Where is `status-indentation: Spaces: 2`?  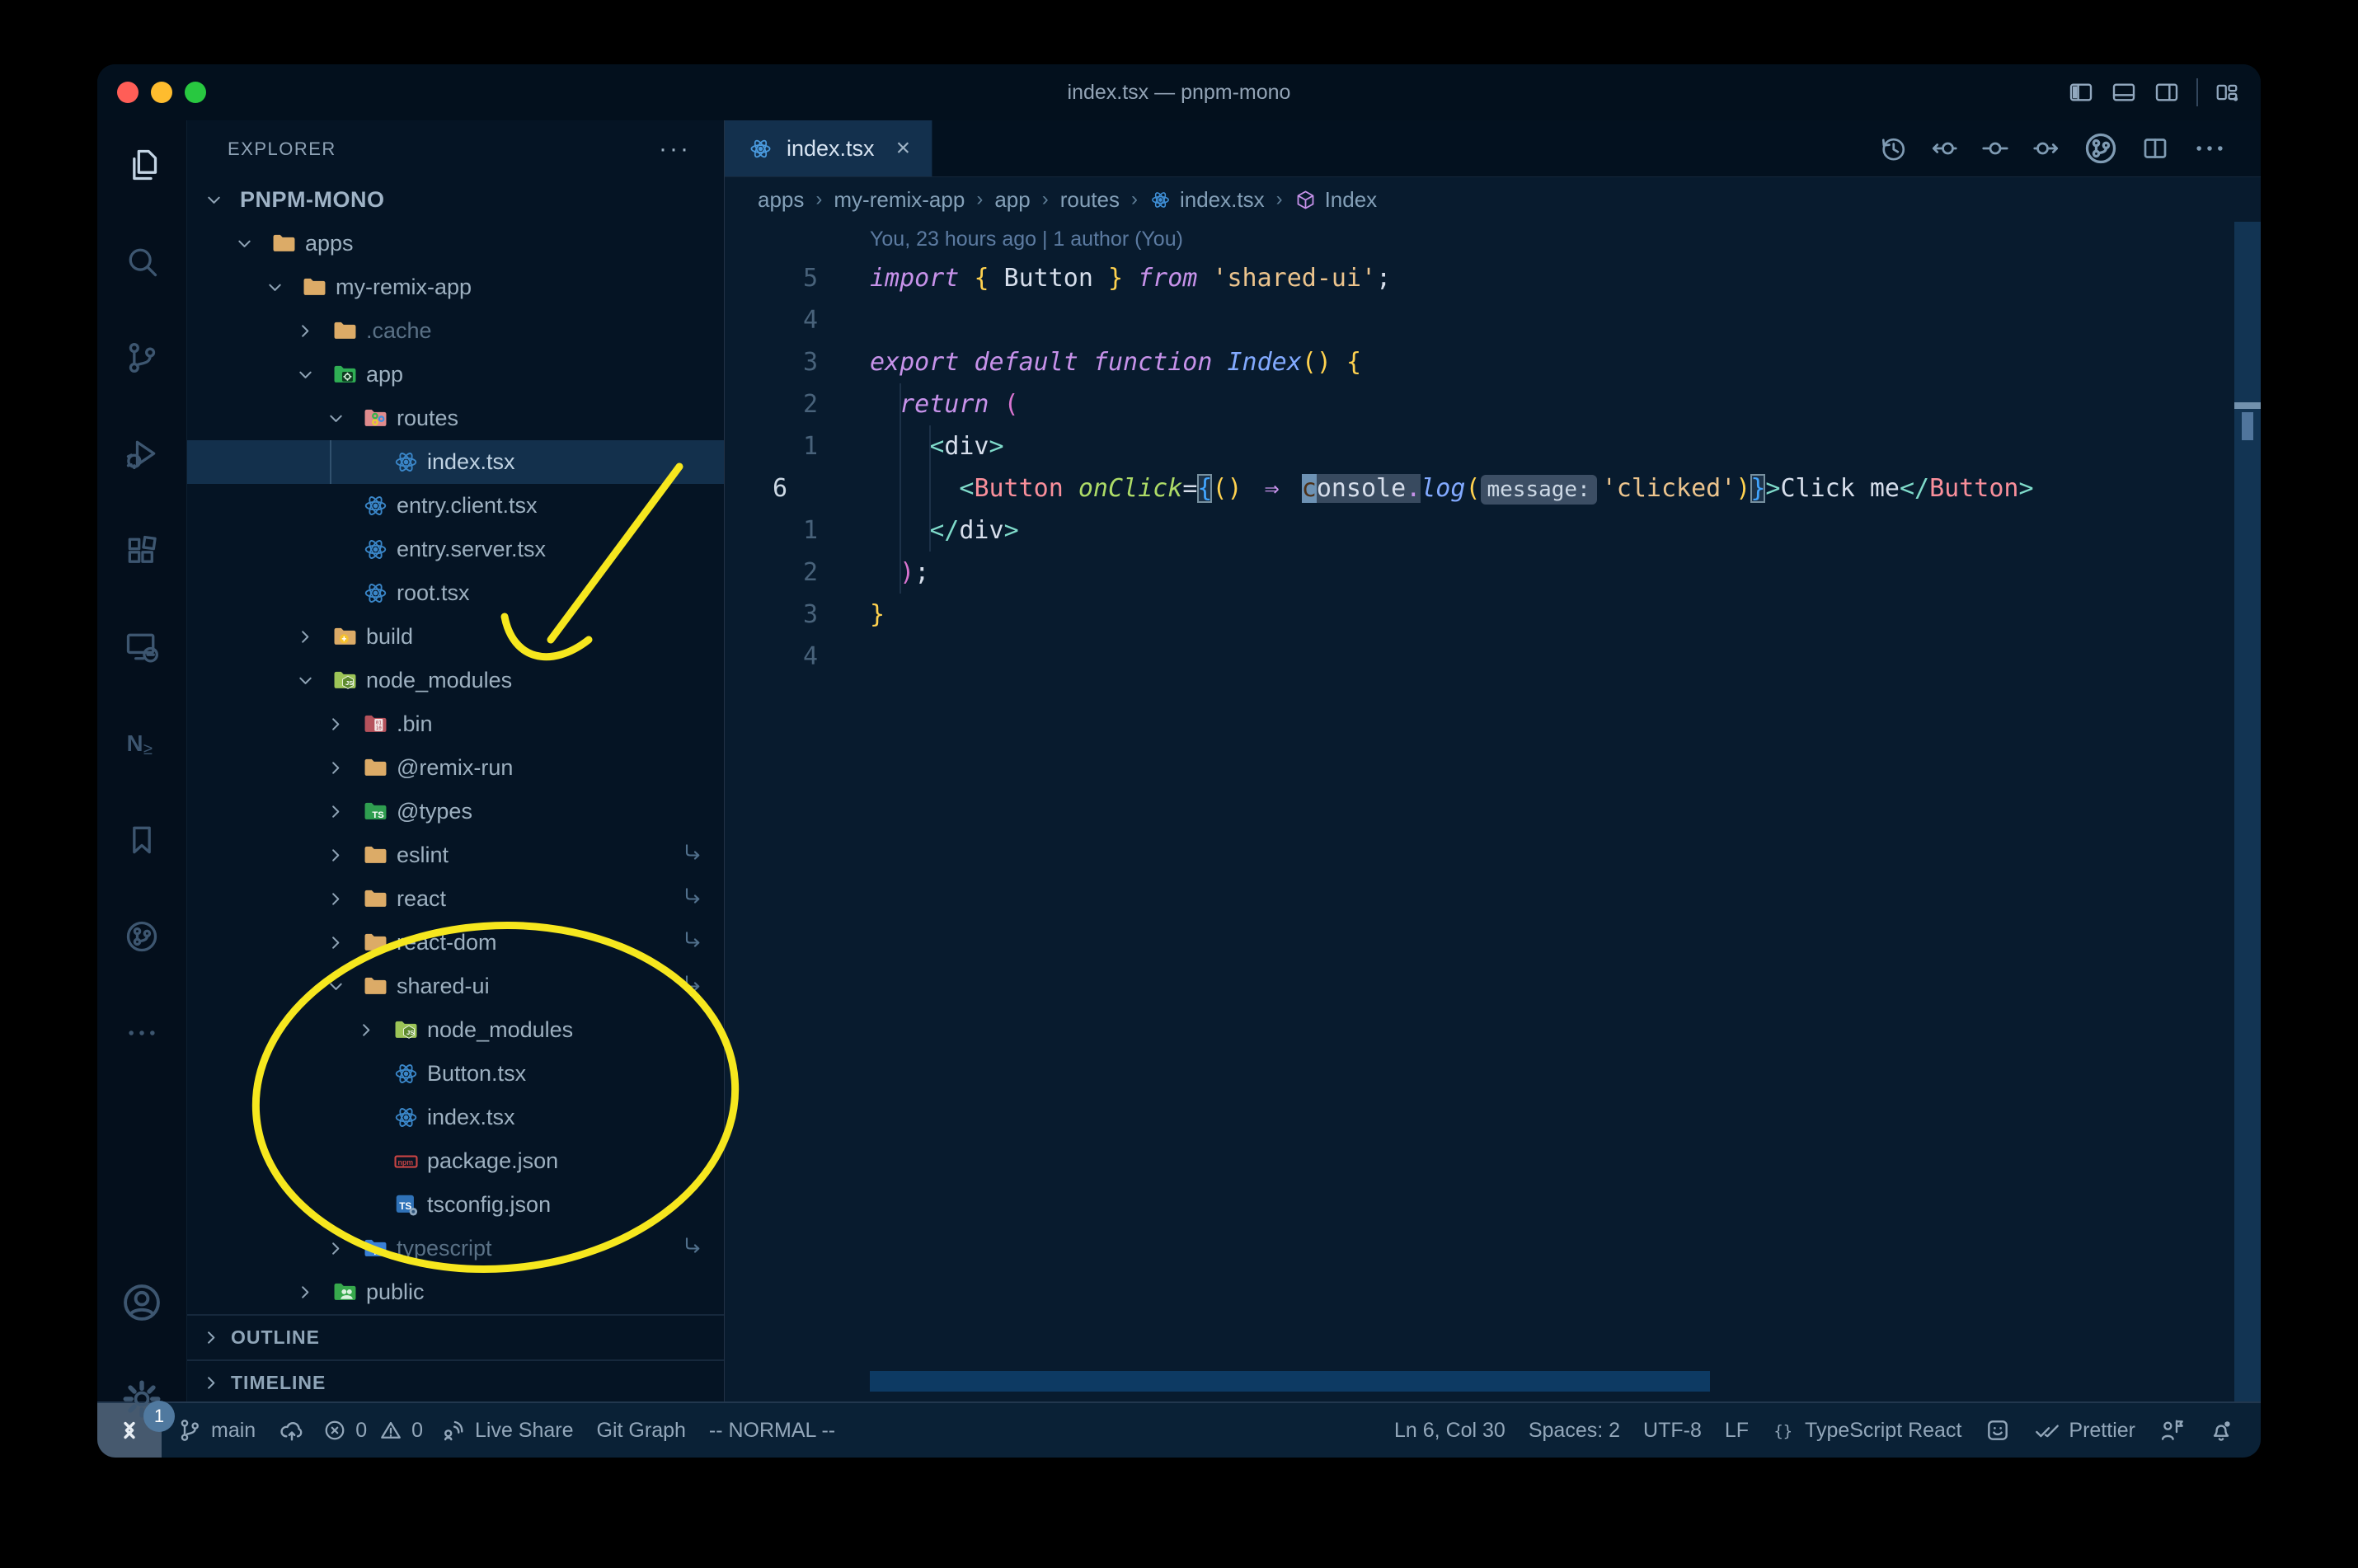 status-indentation: Spaces: 2 is located at coordinates (1575, 1430).